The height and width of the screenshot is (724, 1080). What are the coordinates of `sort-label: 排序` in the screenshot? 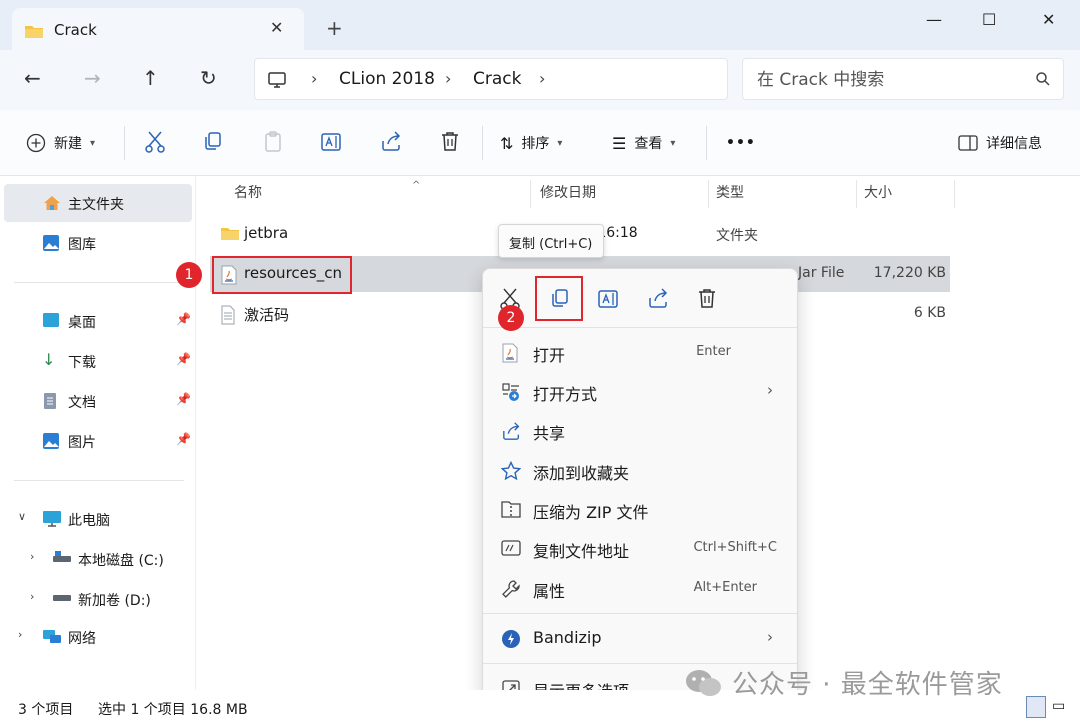 It's located at (535, 144).